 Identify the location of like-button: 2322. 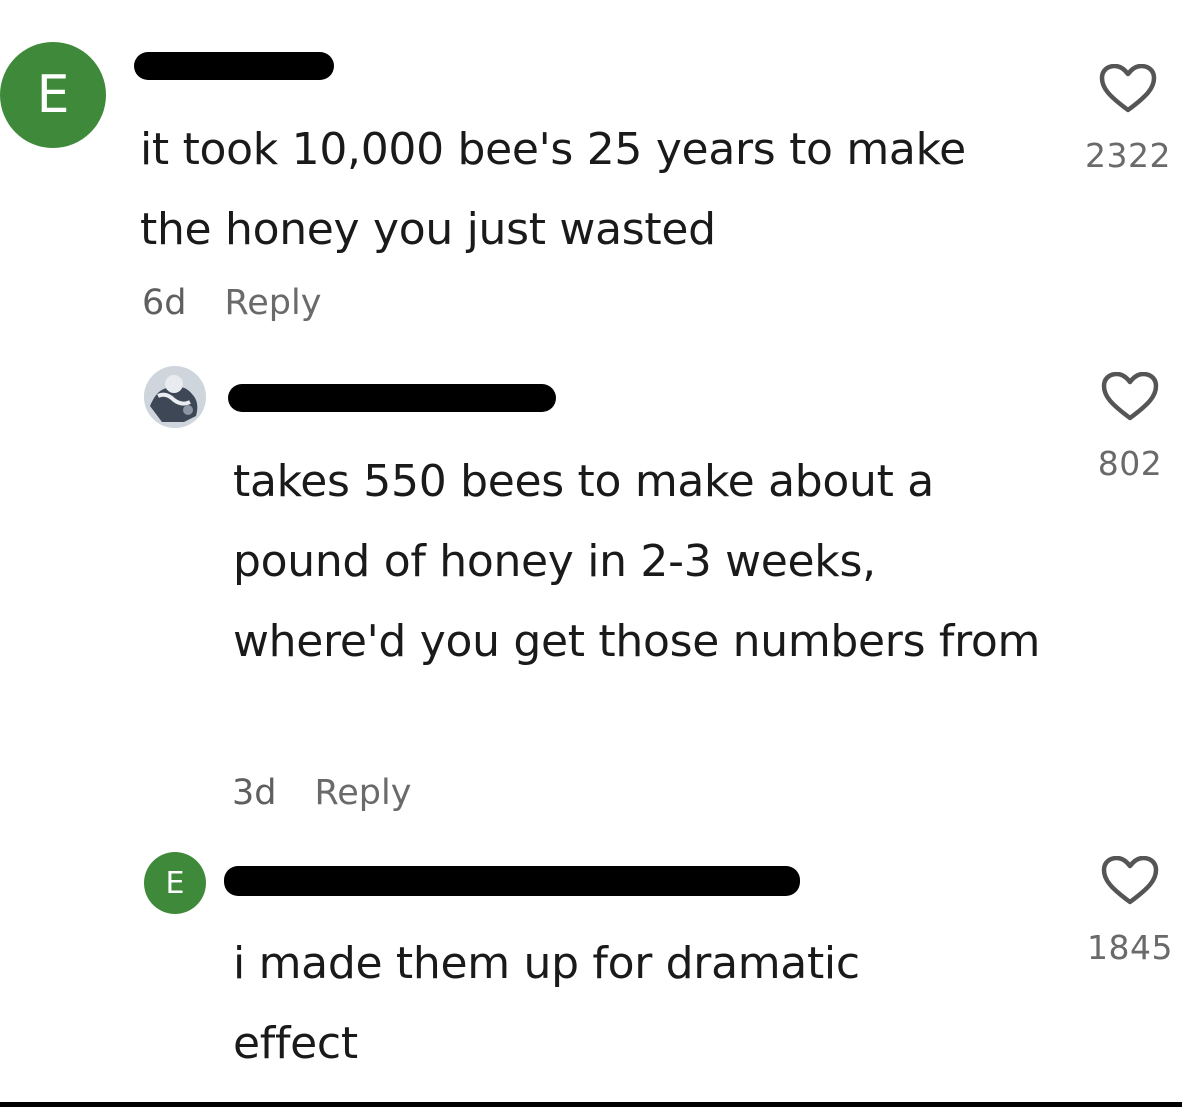
(1128, 119).